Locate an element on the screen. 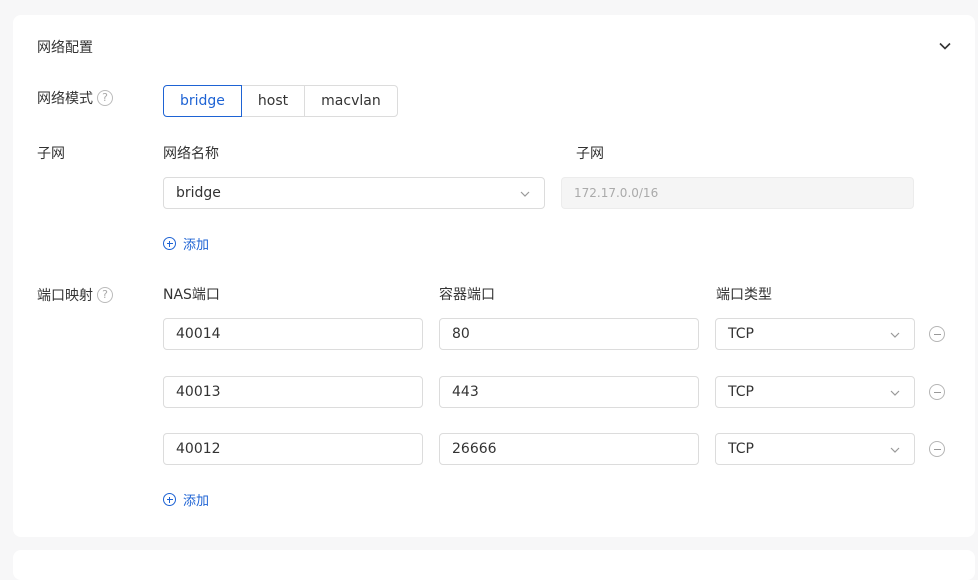 Image resolution: width=978 pixels, height=580 pixels. nas-port-input: 40012 is located at coordinates (293, 449).